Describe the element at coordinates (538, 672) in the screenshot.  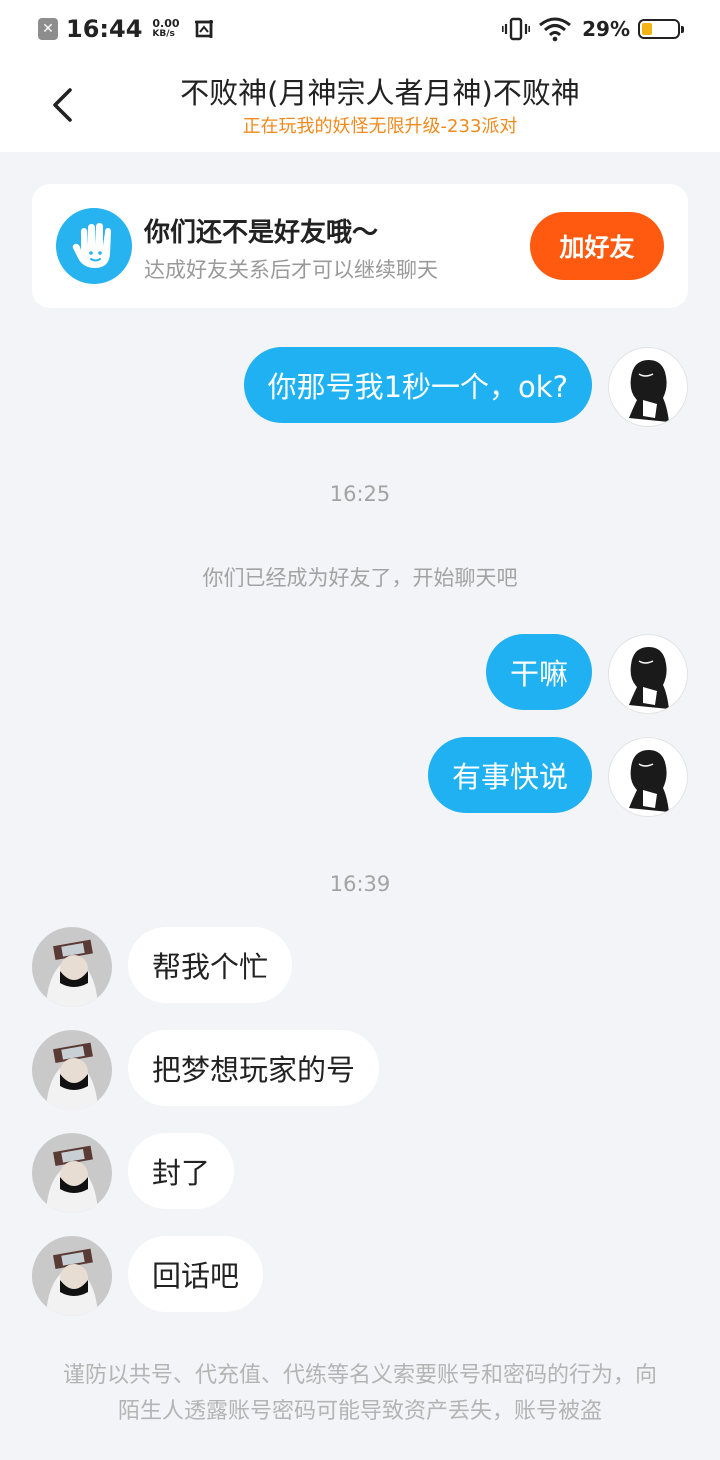
I see `message-bubble-sent: 干嘛` at that location.